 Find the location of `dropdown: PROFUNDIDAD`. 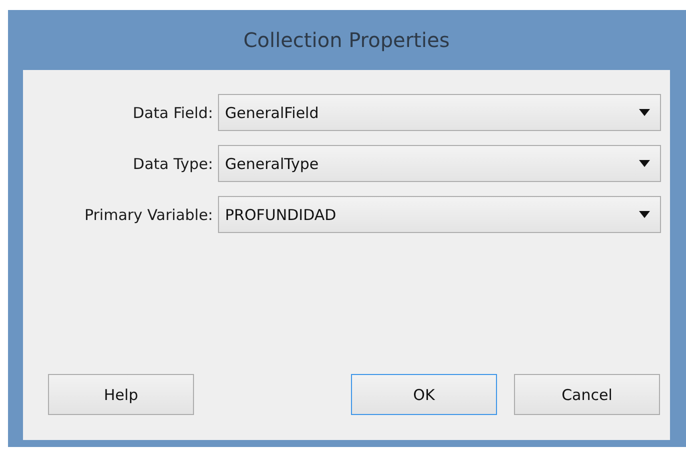

dropdown: PROFUNDIDAD is located at coordinates (439, 214).